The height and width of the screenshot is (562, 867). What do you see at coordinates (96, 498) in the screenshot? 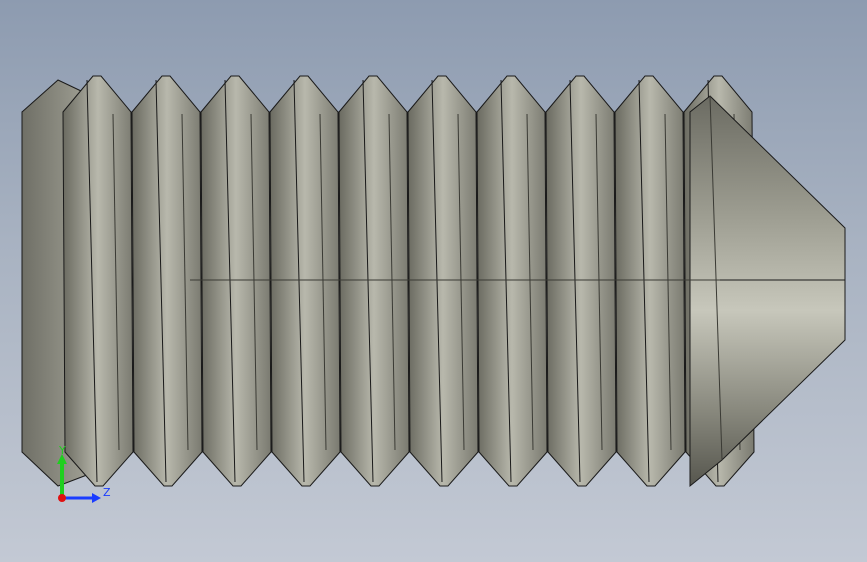
I see `z-axis-arrowhead` at bounding box center [96, 498].